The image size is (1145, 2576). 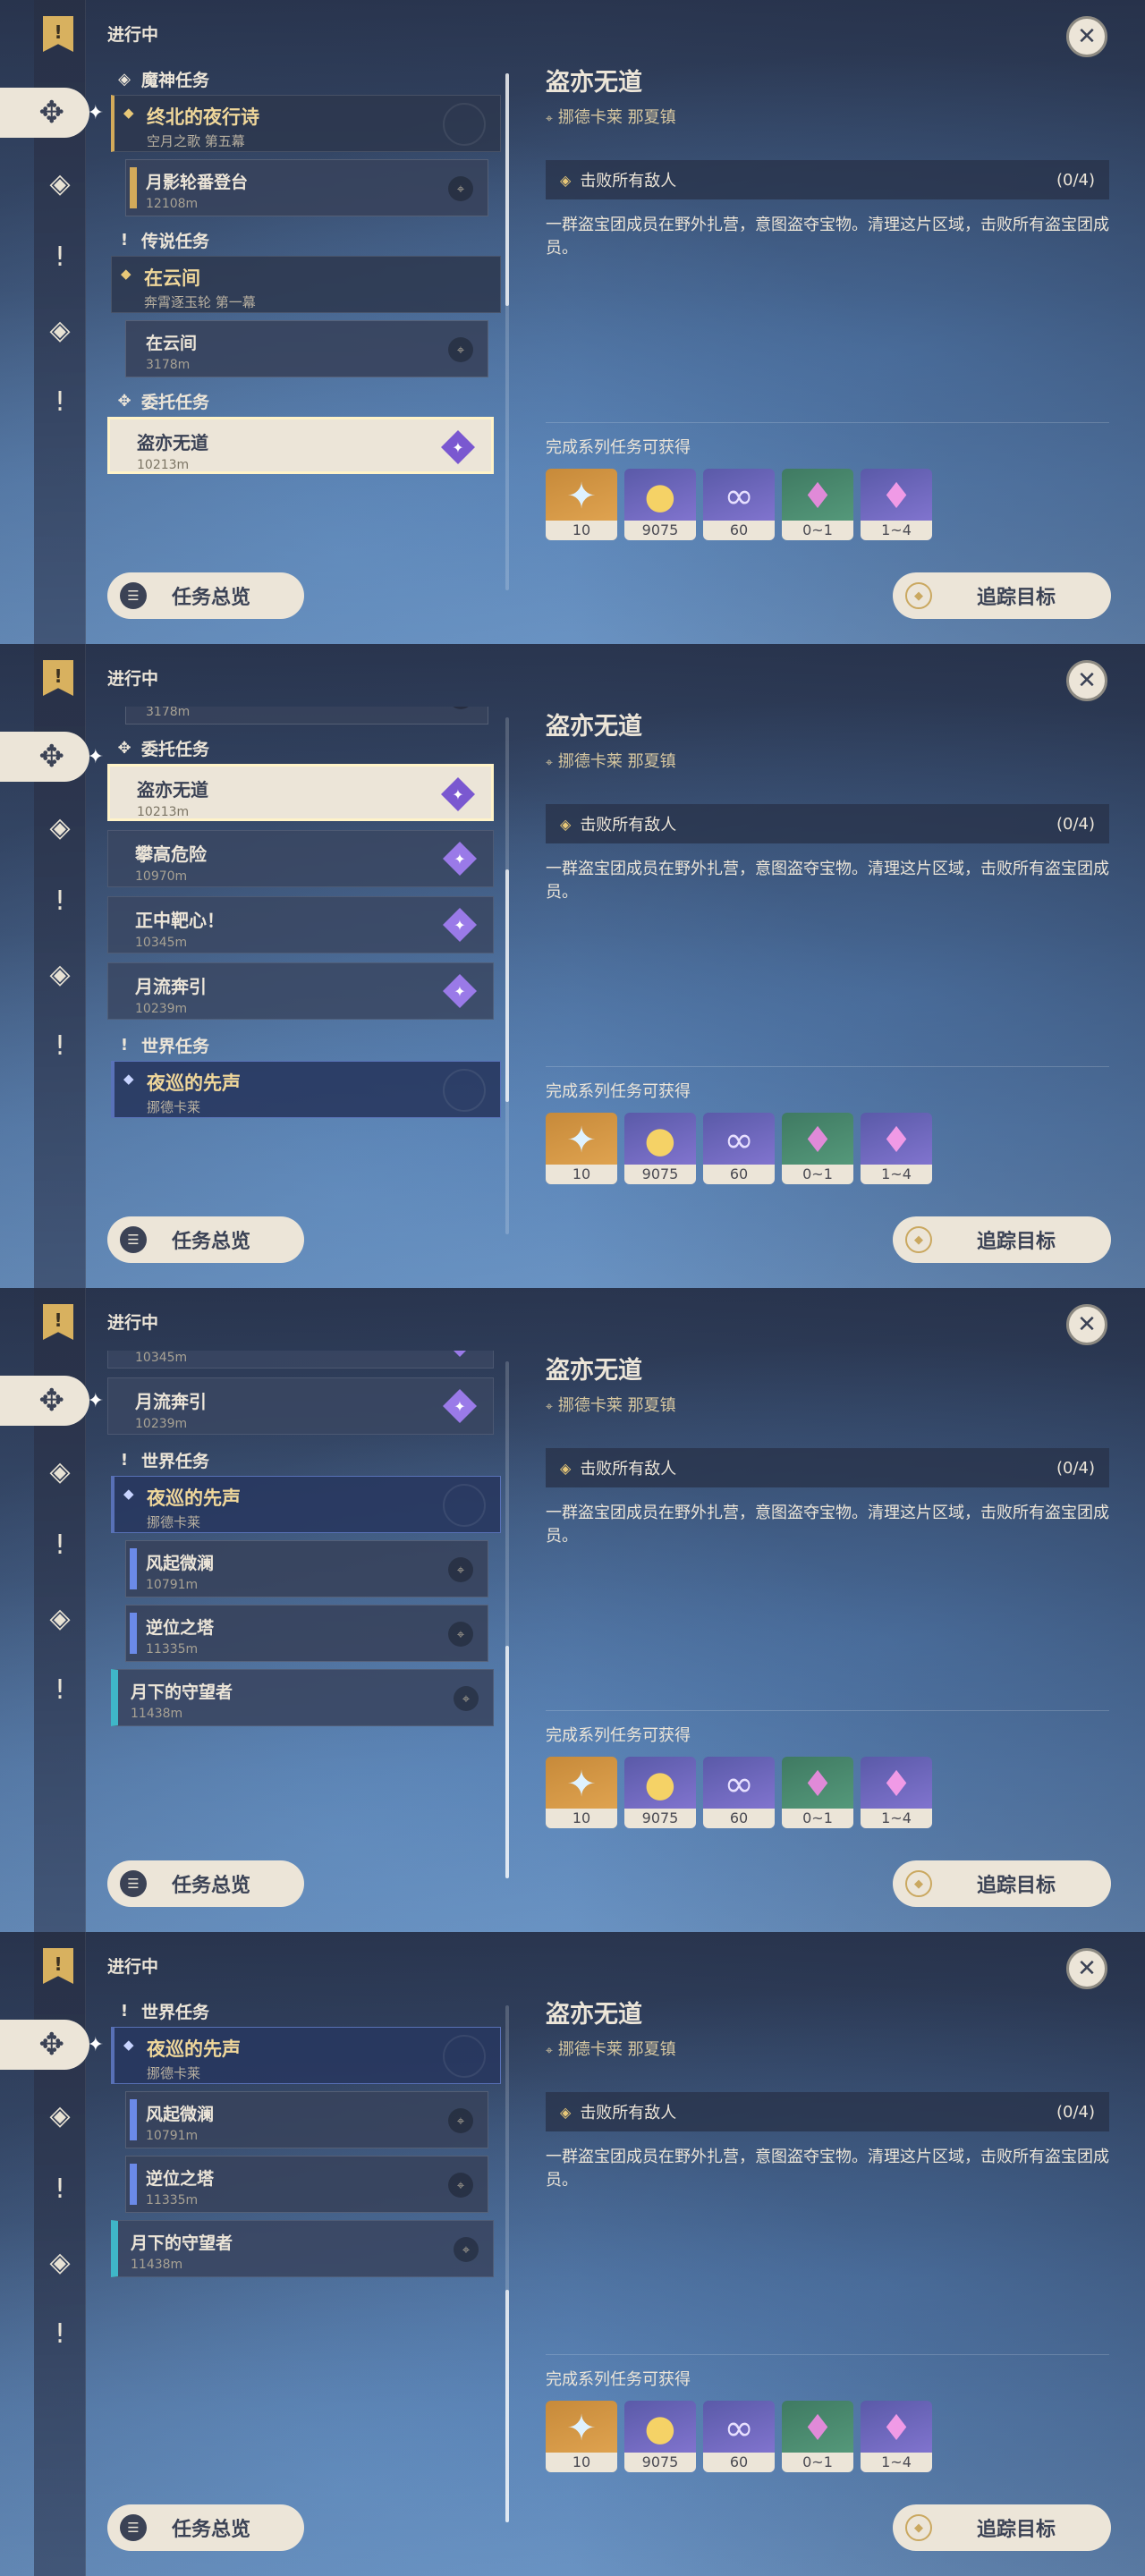 What do you see at coordinates (172, 2136) in the screenshot?
I see `step-distance: 10791m` at bounding box center [172, 2136].